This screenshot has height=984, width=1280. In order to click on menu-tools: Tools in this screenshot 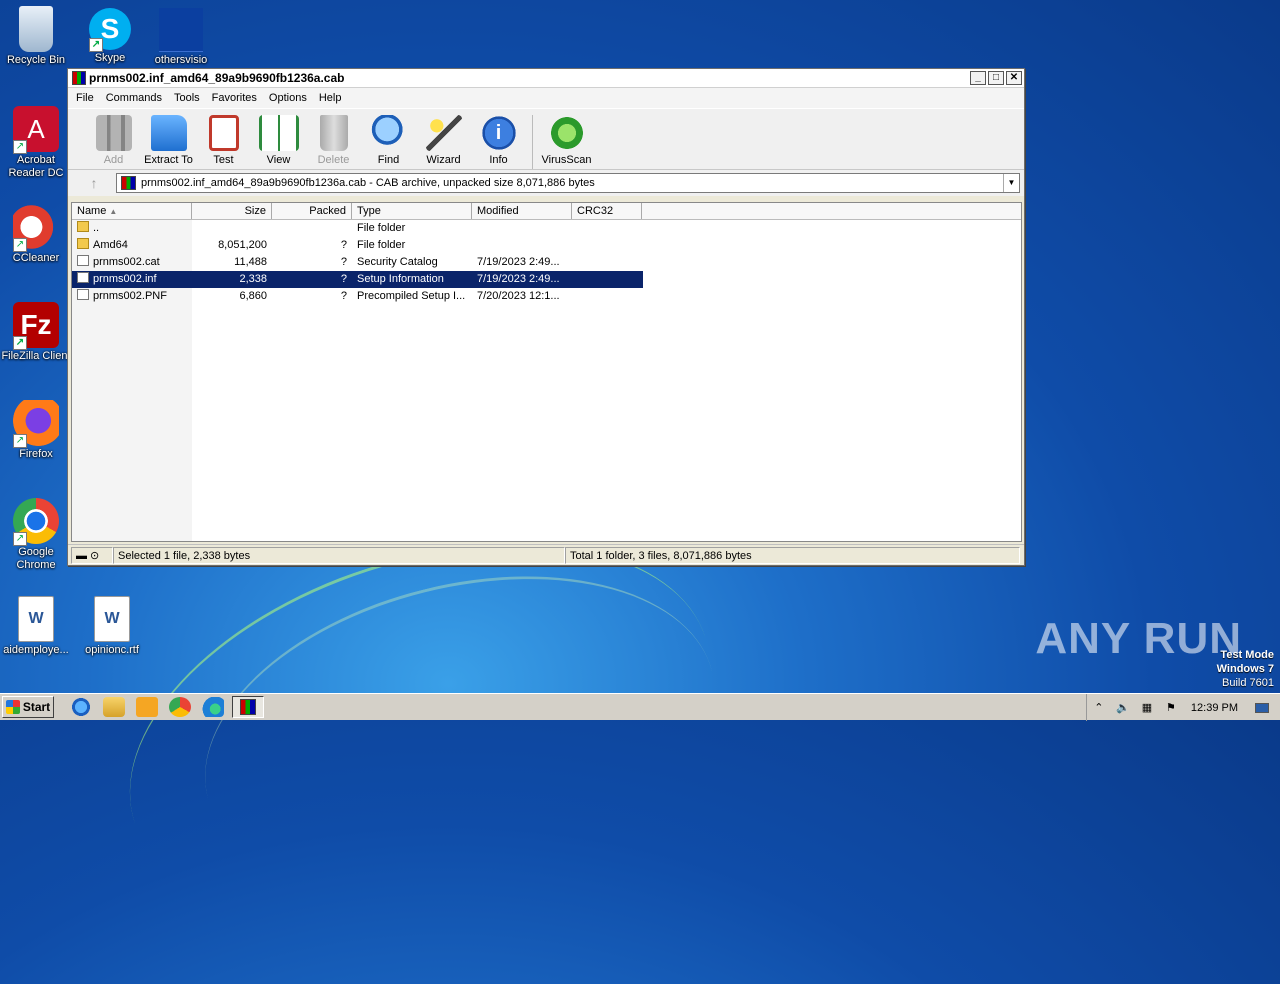, I will do `click(187, 98)`.